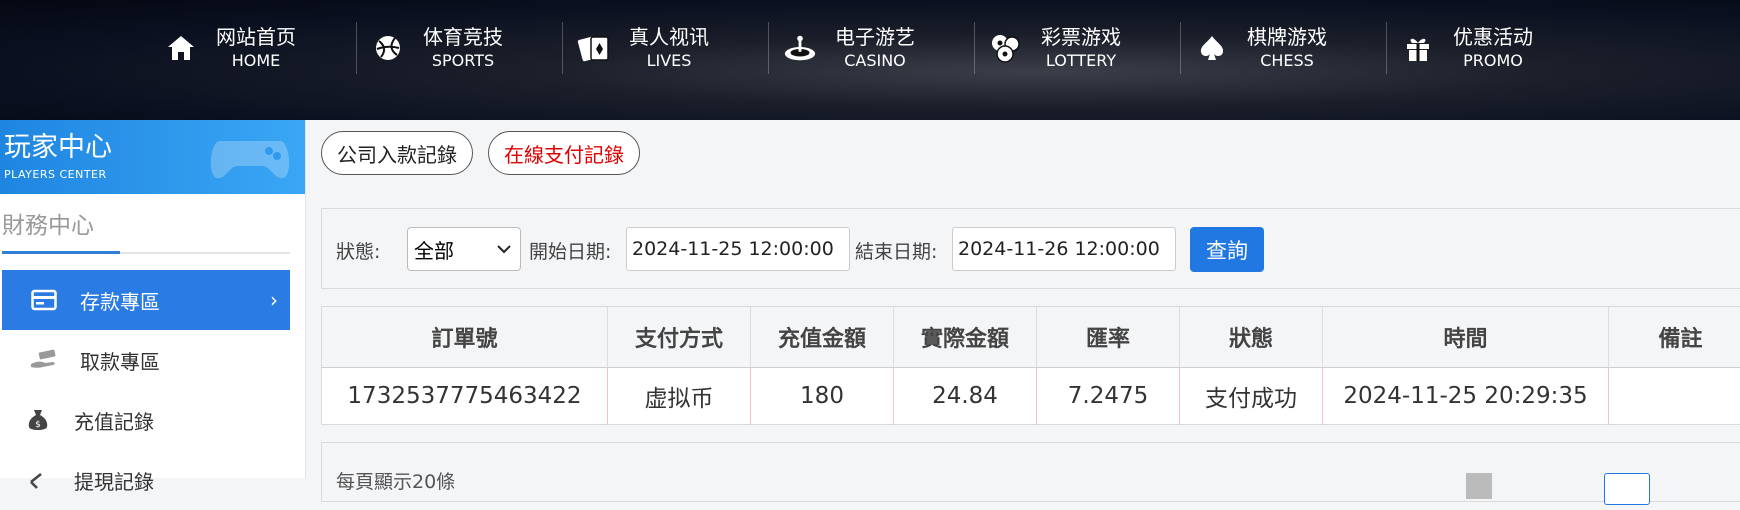 This screenshot has height=510, width=1740. What do you see at coordinates (55, 174) in the screenshot?
I see `banner-subtitle: PLAYERS CENTER` at bounding box center [55, 174].